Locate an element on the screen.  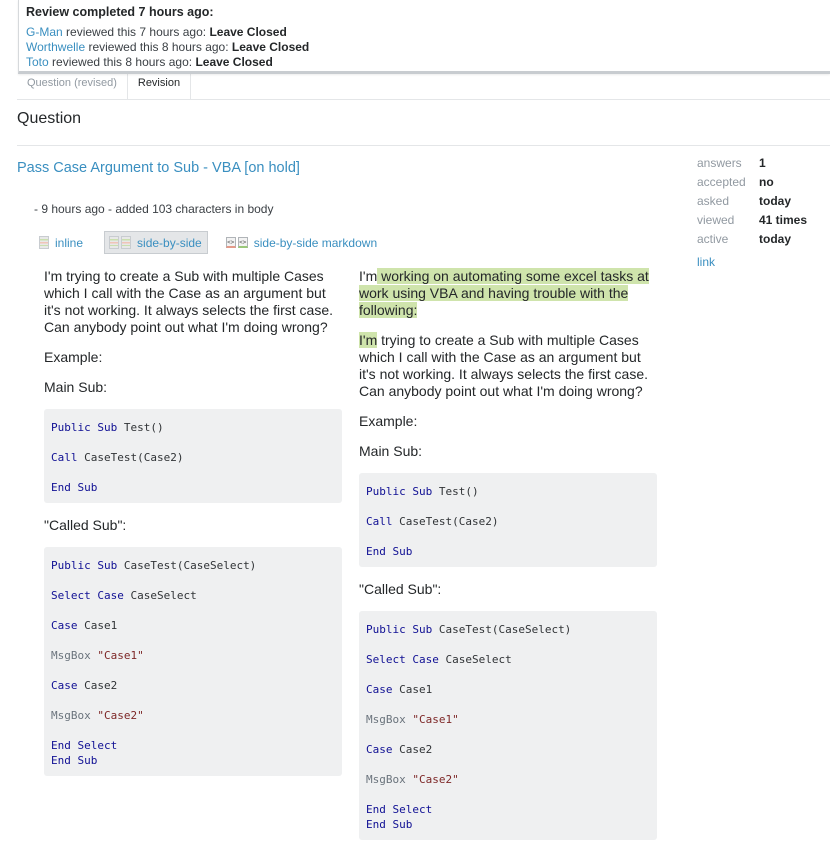
view-inline-button: inline is located at coordinates (62, 242).